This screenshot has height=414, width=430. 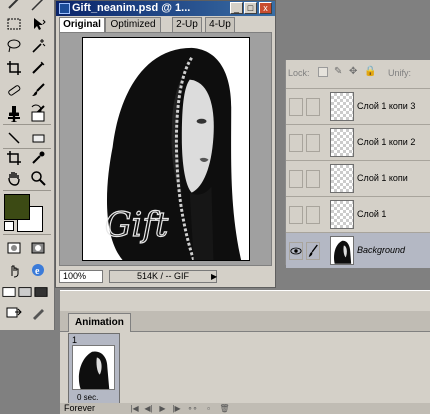 I want to click on layer-brush-indicator, so click(x=313, y=251).